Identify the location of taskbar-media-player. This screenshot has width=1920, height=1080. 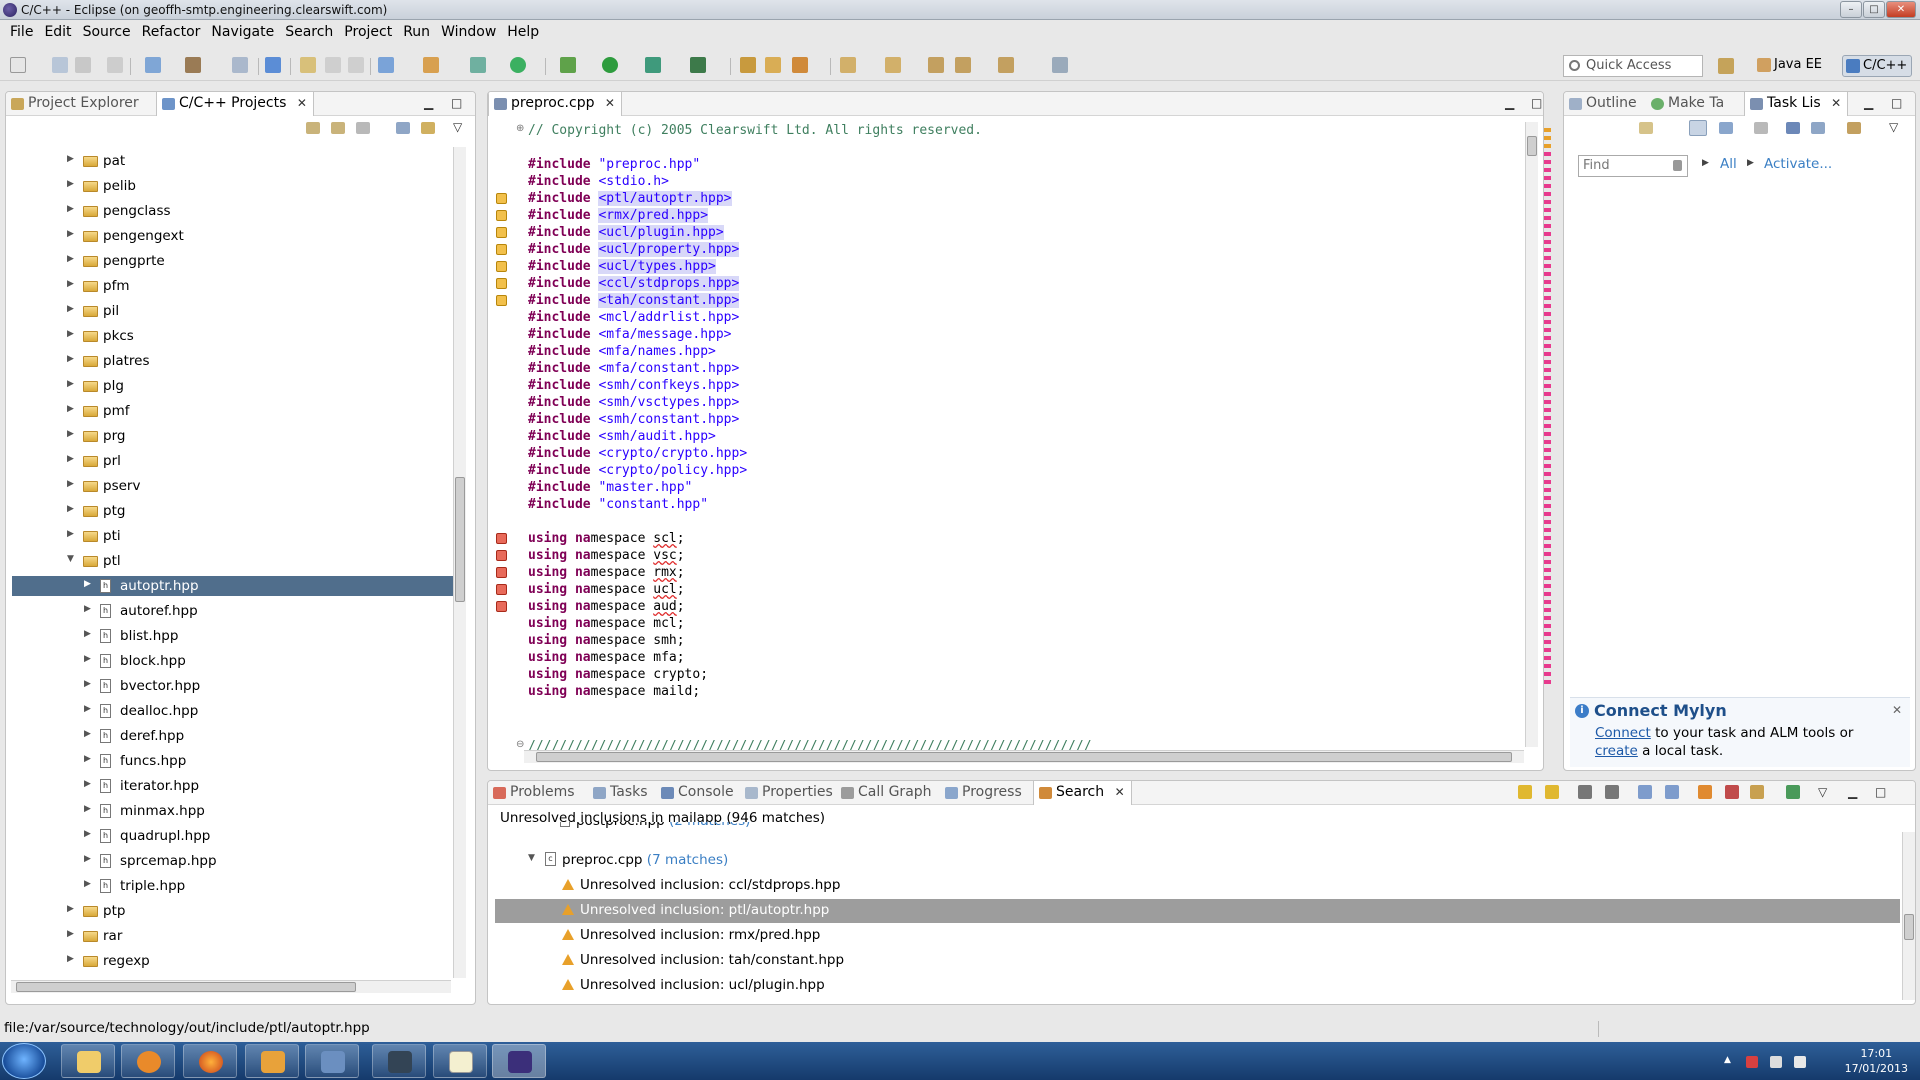
(148, 1061).